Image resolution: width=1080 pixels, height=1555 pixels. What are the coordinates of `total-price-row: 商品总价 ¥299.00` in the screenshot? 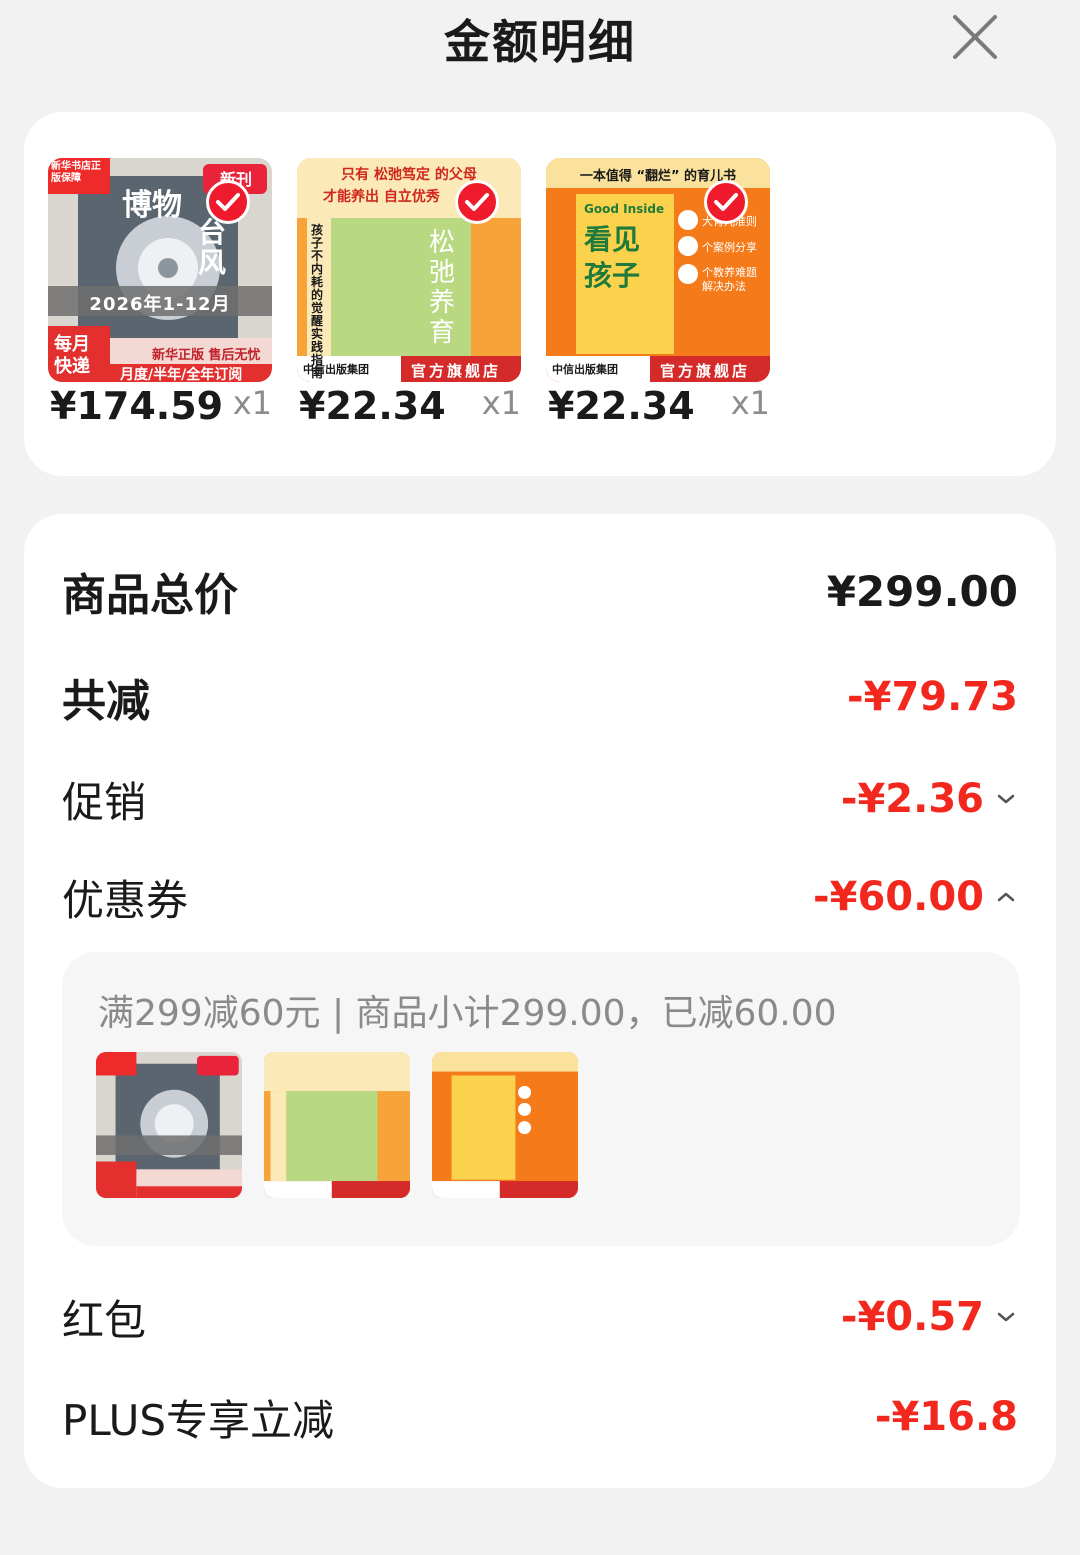 It's located at (540, 591).